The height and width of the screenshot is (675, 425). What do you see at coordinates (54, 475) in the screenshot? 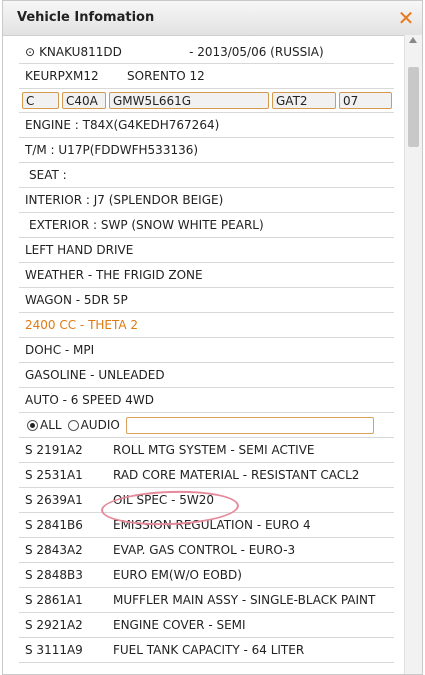
I see `option-code: S 2531A1` at bounding box center [54, 475].